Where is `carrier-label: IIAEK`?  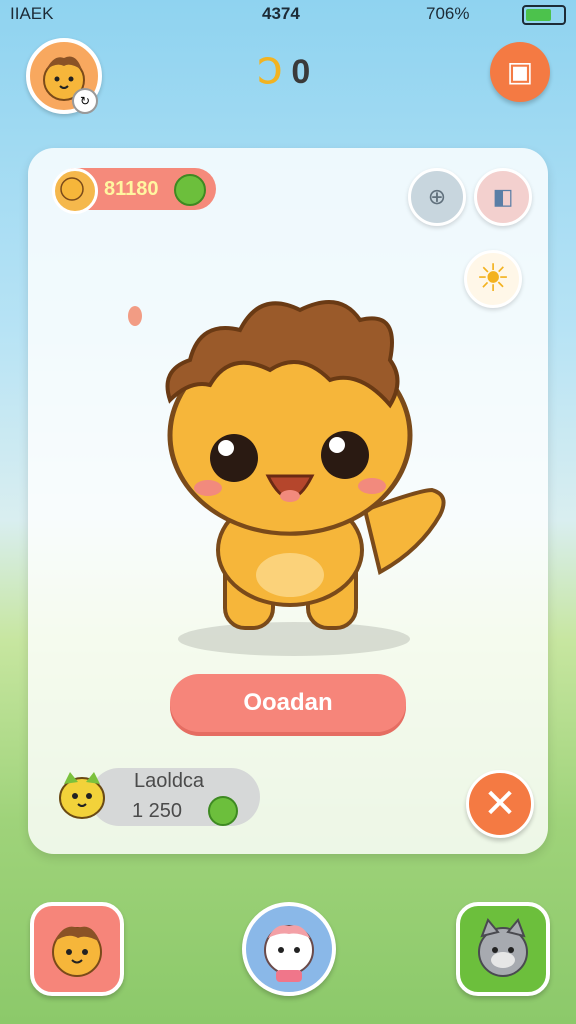 carrier-label: IIAEK is located at coordinates (32, 13).